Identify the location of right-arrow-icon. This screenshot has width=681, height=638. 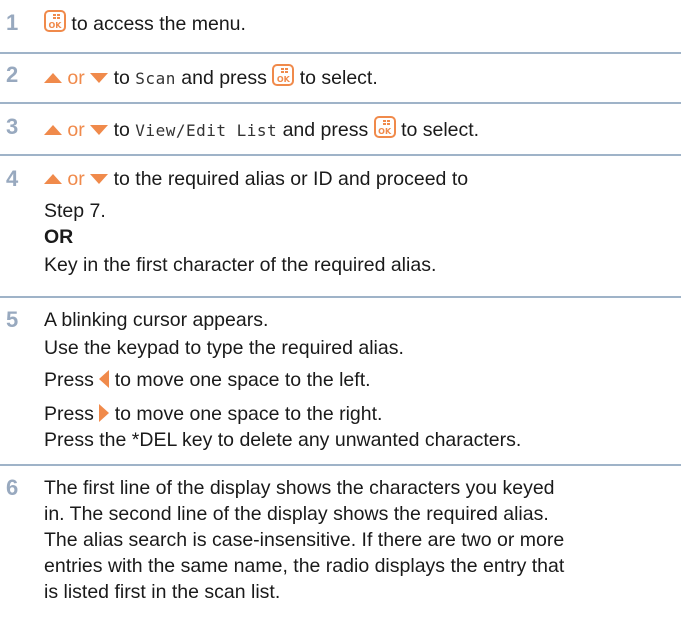
(104, 413).